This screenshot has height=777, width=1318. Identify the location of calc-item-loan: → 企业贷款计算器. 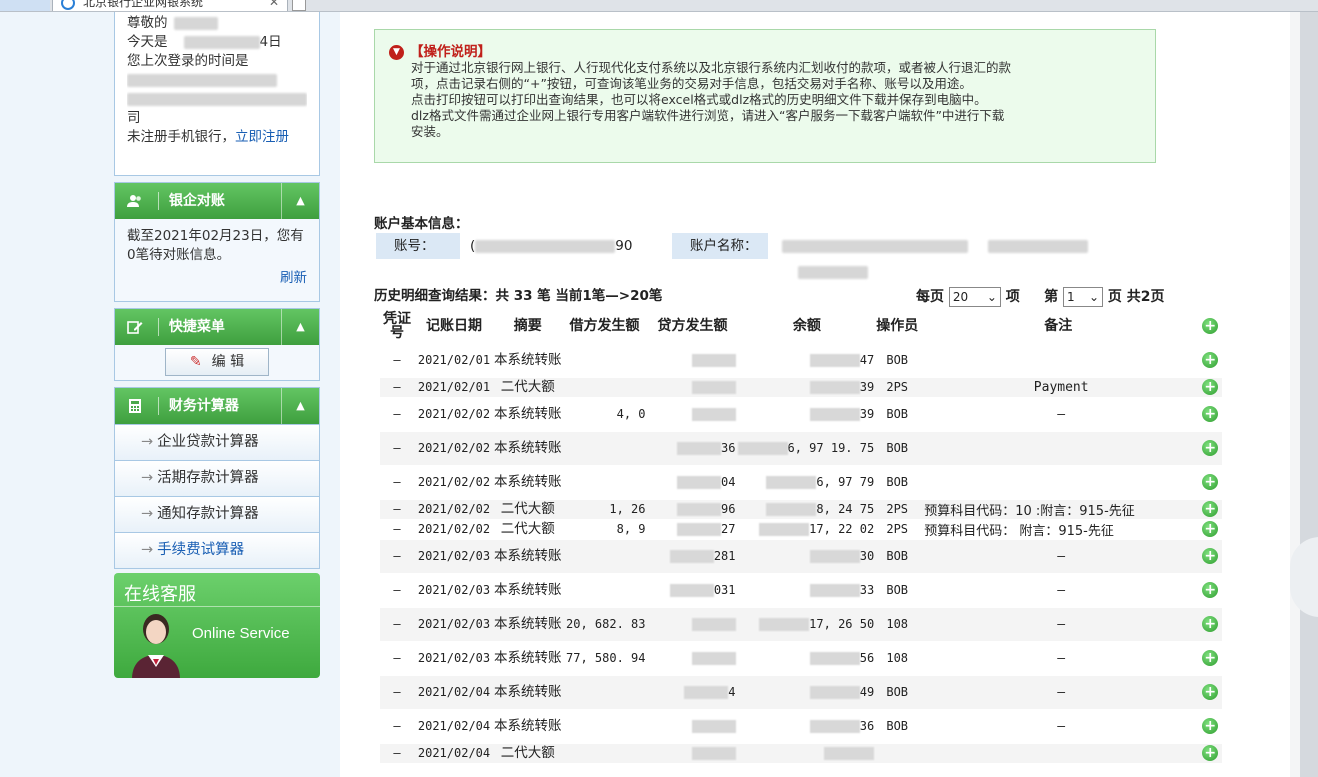
(217, 442).